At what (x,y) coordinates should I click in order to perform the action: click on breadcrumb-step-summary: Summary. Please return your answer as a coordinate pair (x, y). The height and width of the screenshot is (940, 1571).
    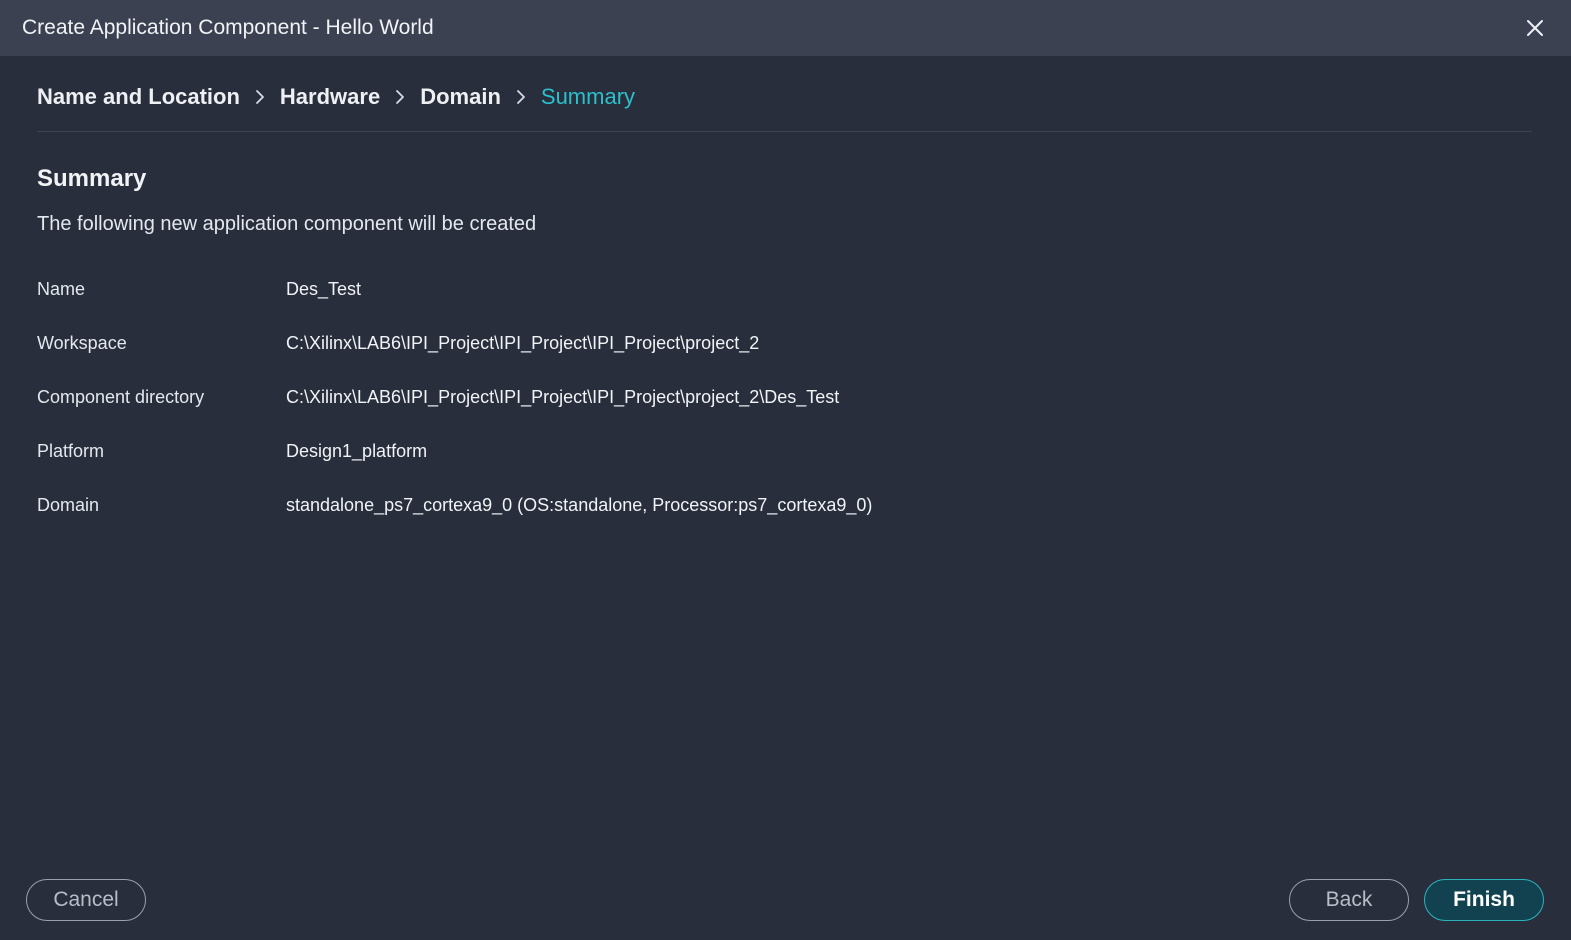
    Looking at the image, I should click on (588, 96).